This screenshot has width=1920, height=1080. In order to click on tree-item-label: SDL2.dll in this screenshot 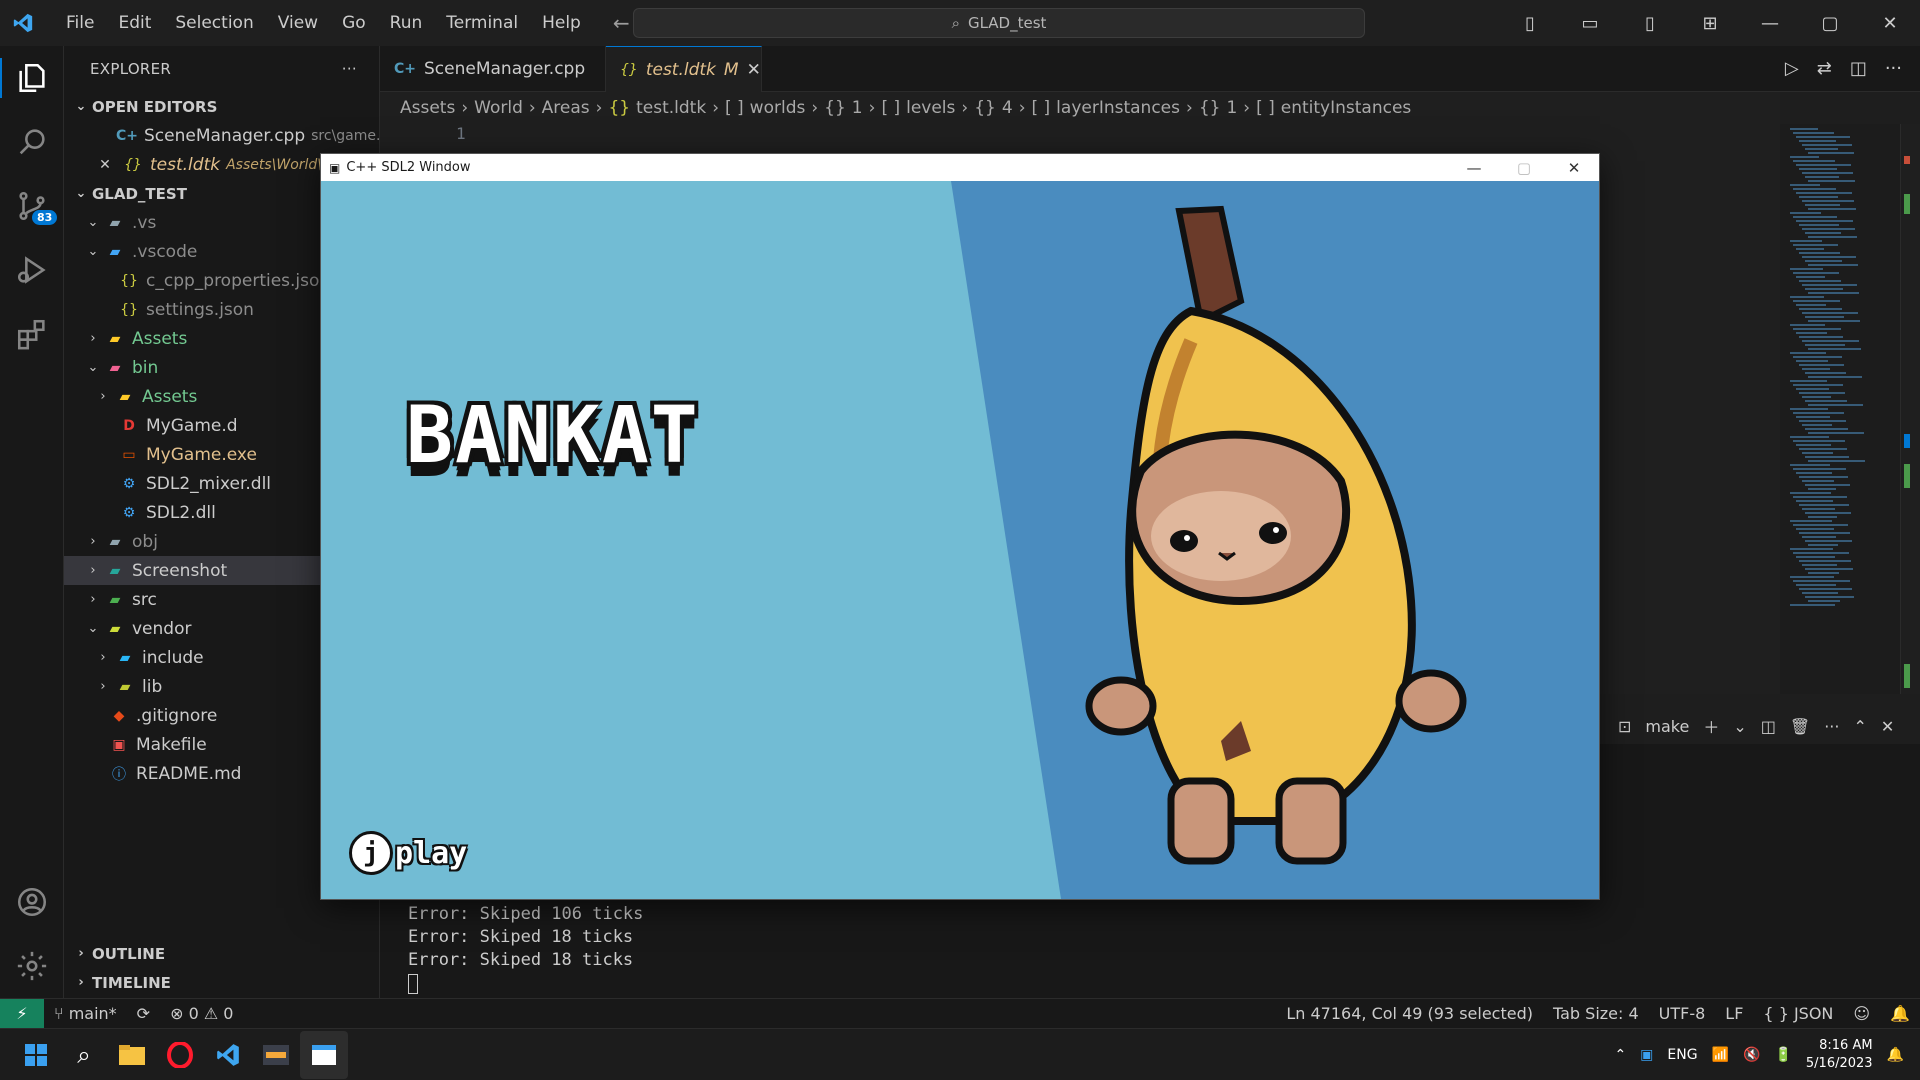, I will do `click(181, 512)`.